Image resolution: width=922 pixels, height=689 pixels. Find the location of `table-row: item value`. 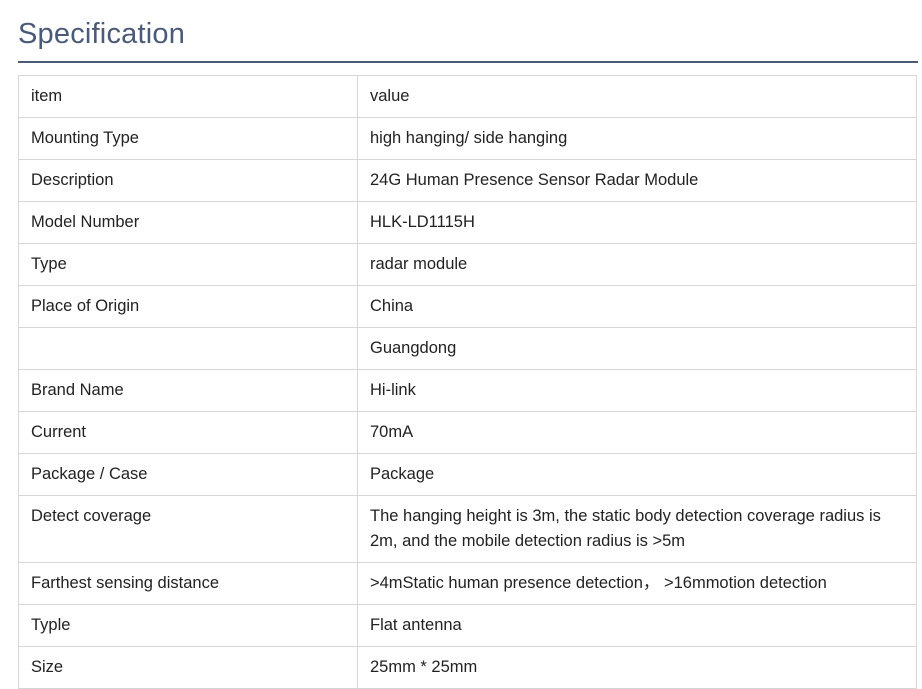

table-row: item value is located at coordinates (467, 96).